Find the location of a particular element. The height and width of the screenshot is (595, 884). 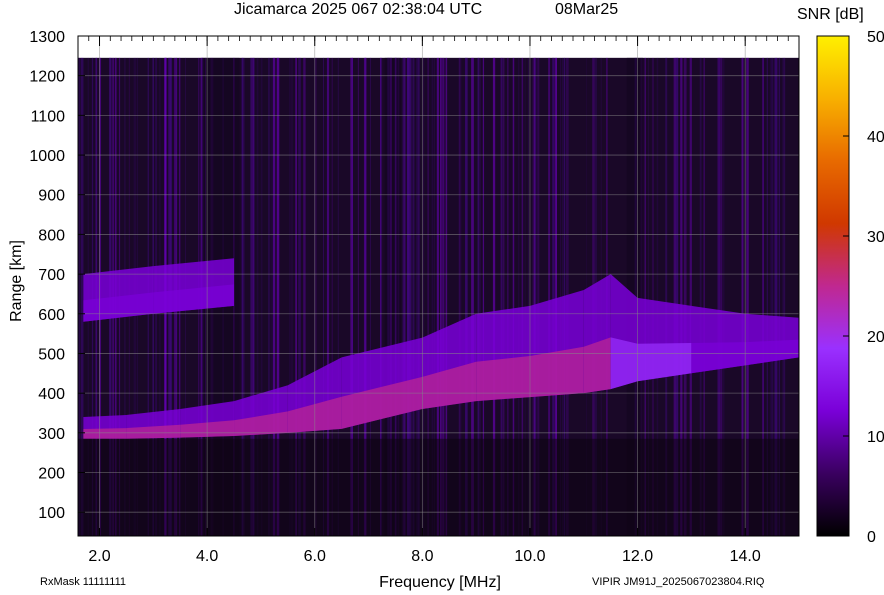

colorbar: 50 40 30 20 10 0 is located at coordinates (850, 287).